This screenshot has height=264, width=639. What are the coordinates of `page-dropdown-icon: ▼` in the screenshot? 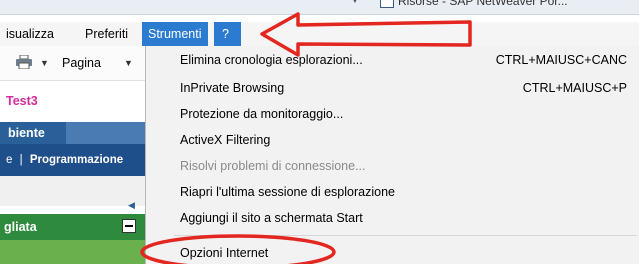 It's located at (128, 63).